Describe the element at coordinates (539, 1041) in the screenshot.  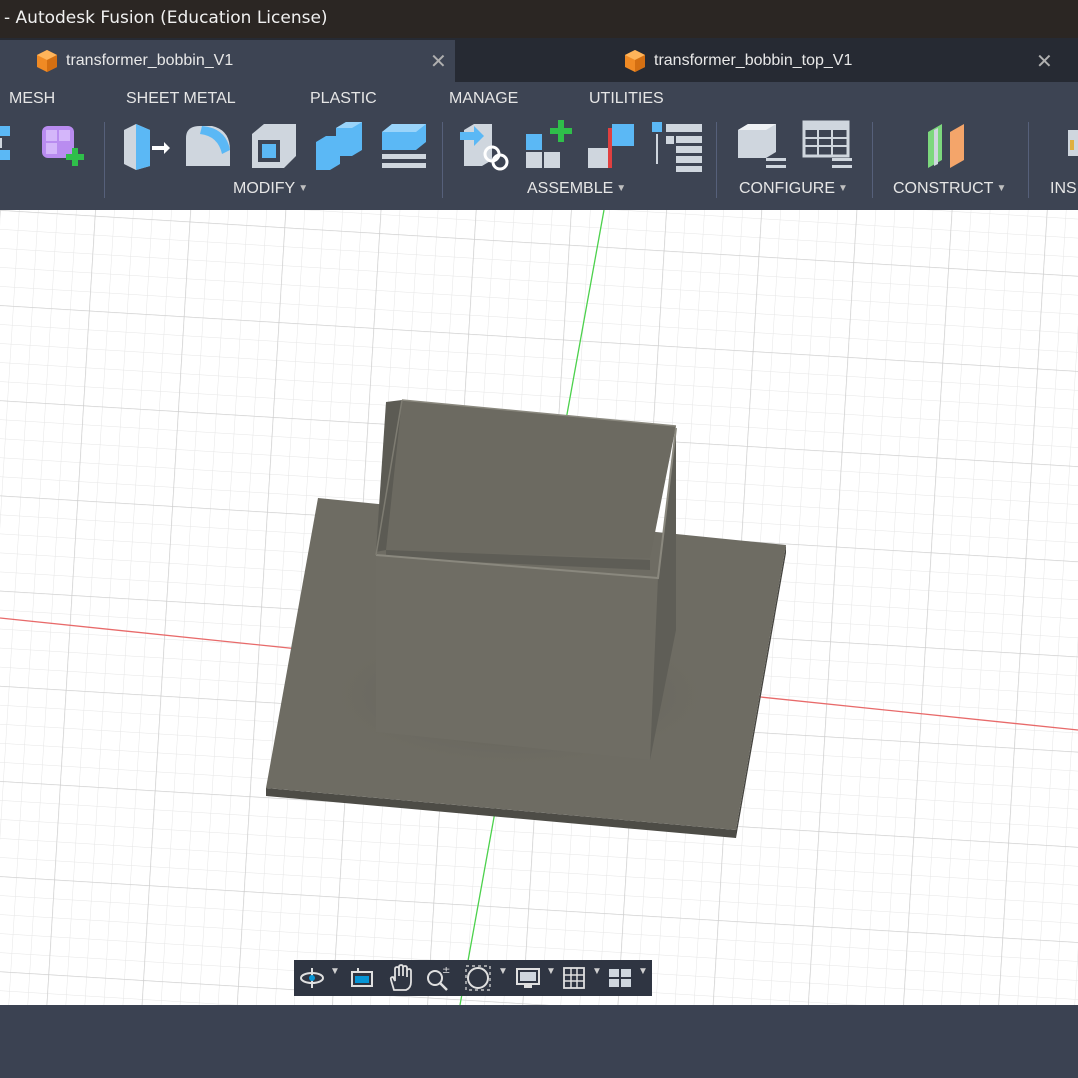
I see `status-bar` at that location.